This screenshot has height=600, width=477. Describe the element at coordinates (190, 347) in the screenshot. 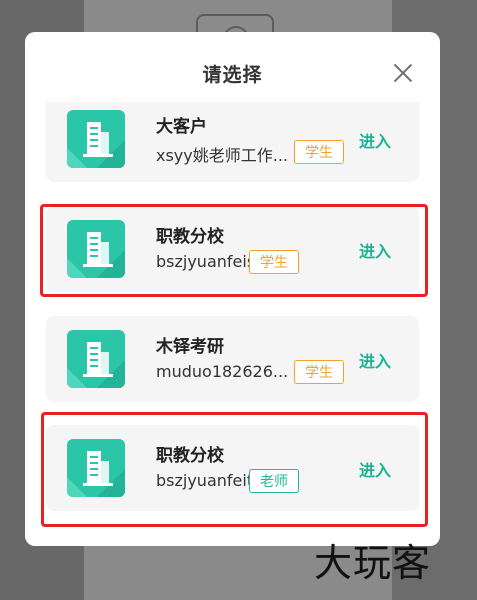

I see `org-name: 木铎考研` at that location.